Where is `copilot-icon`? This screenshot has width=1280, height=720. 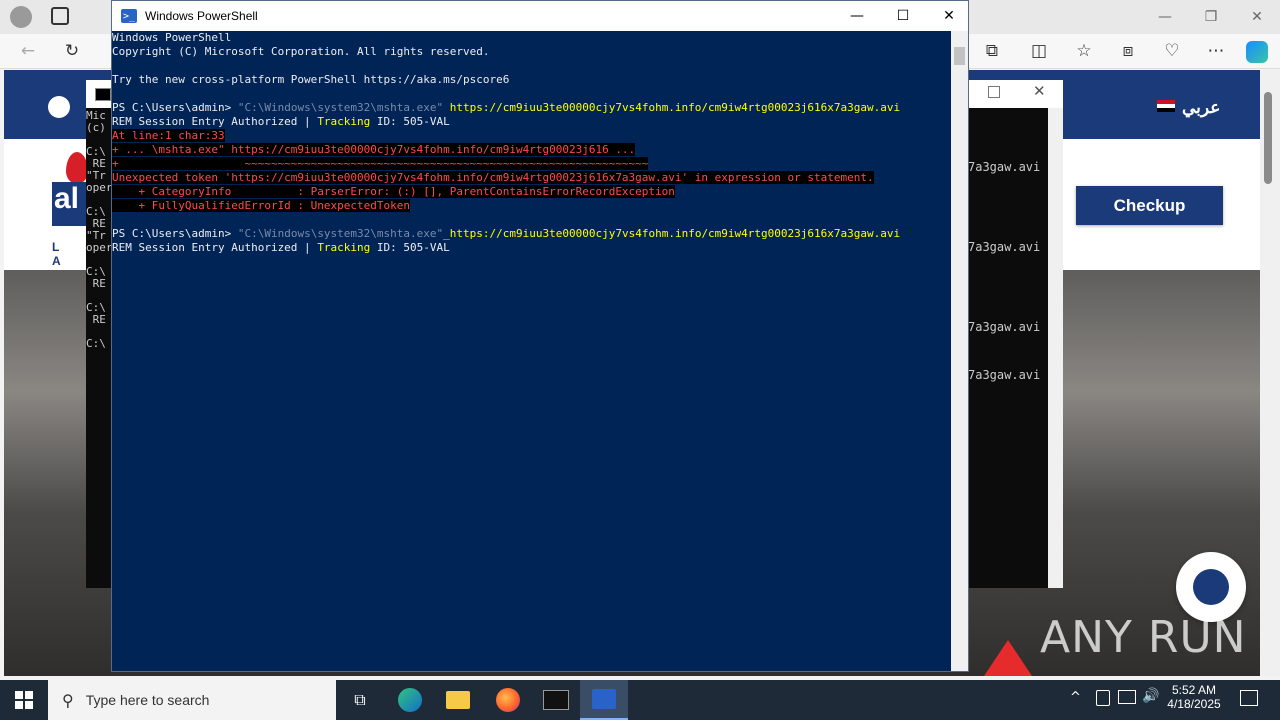
copilot-icon is located at coordinates (1257, 52).